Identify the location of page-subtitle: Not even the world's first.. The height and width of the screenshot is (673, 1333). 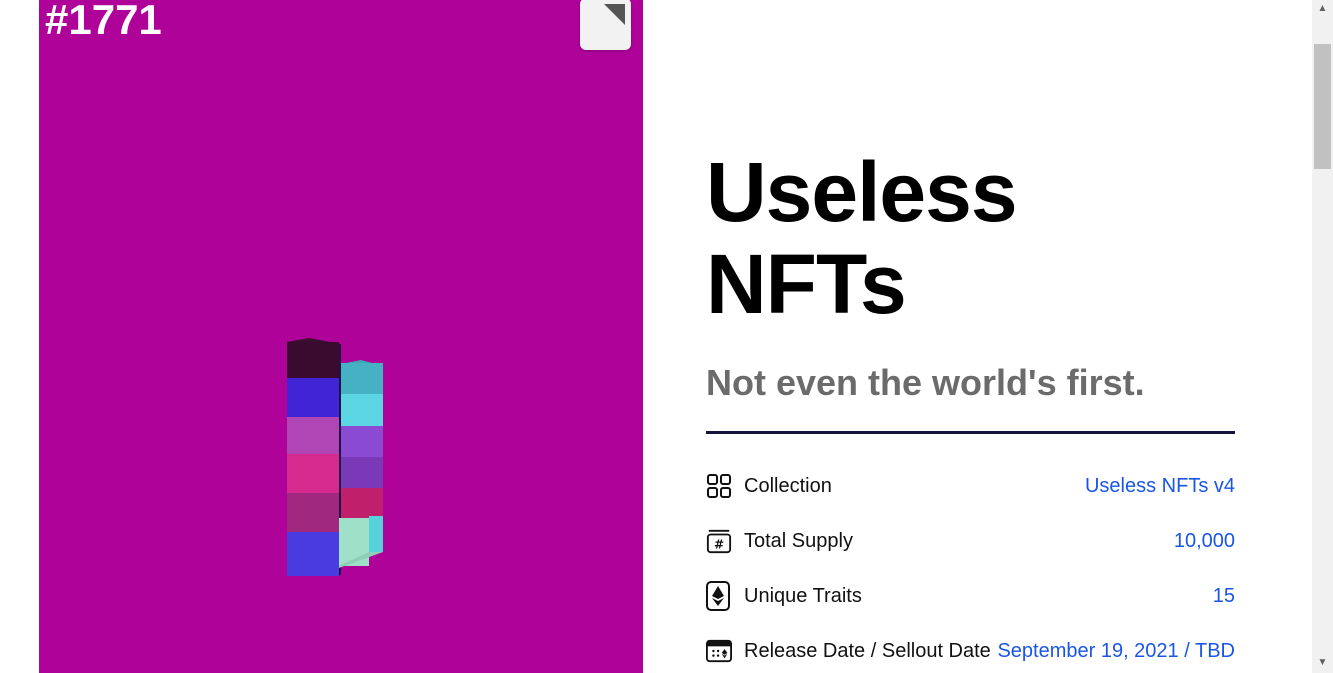
(925, 382).